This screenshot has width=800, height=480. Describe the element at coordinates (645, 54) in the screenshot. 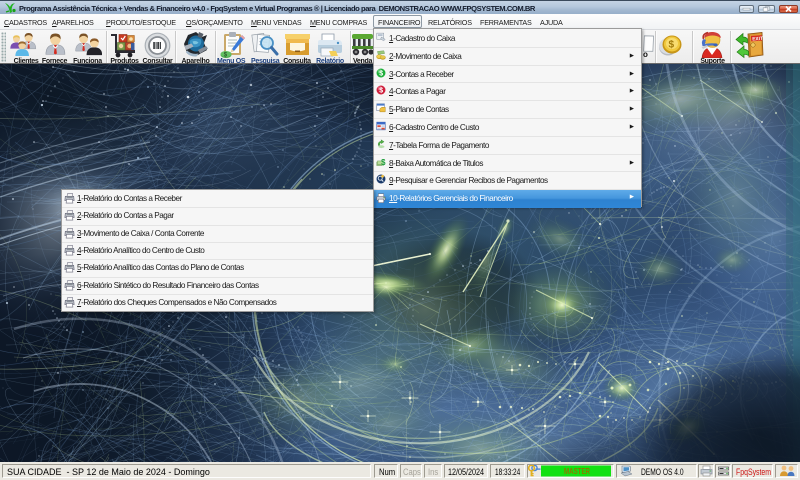

I see `svg-text: o` at that location.